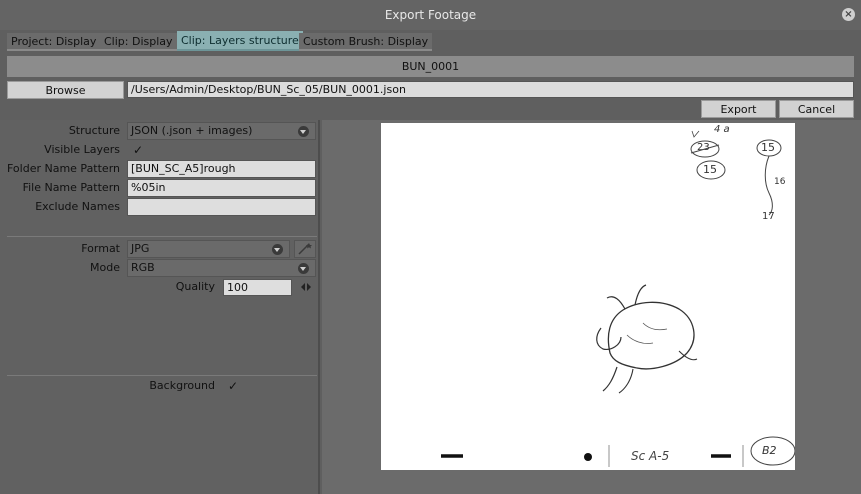  What do you see at coordinates (100, 248) in the screenshot?
I see `format-label: Format` at bounding box center [100, 248].